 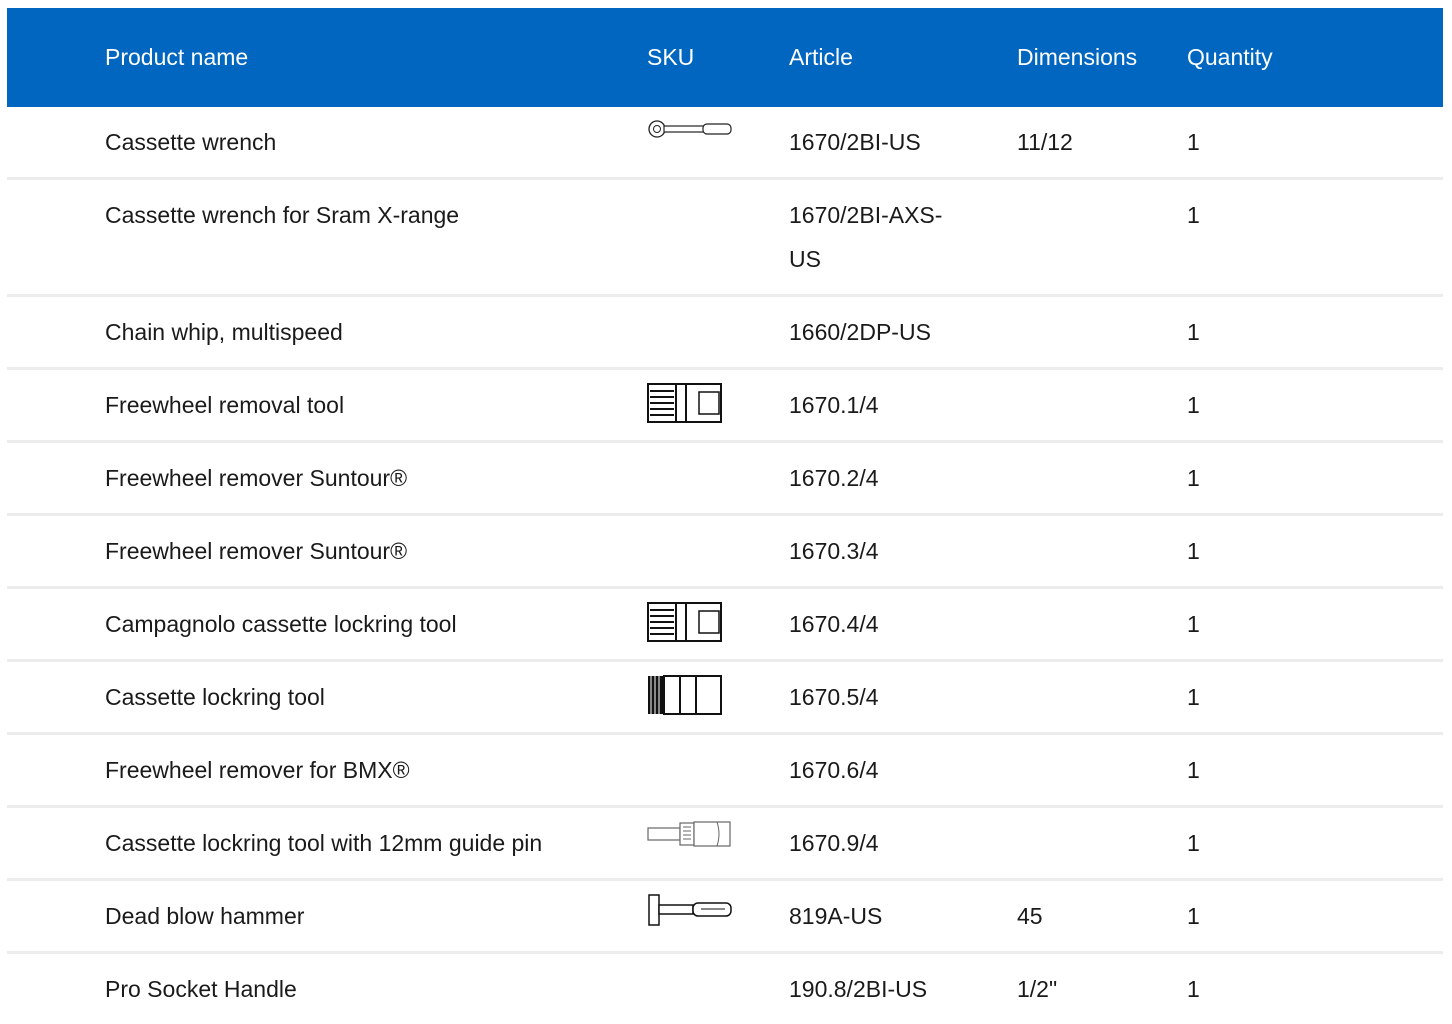 I want to click on article-cell: 190.8/2BI-US, so click(x=903, y=989).